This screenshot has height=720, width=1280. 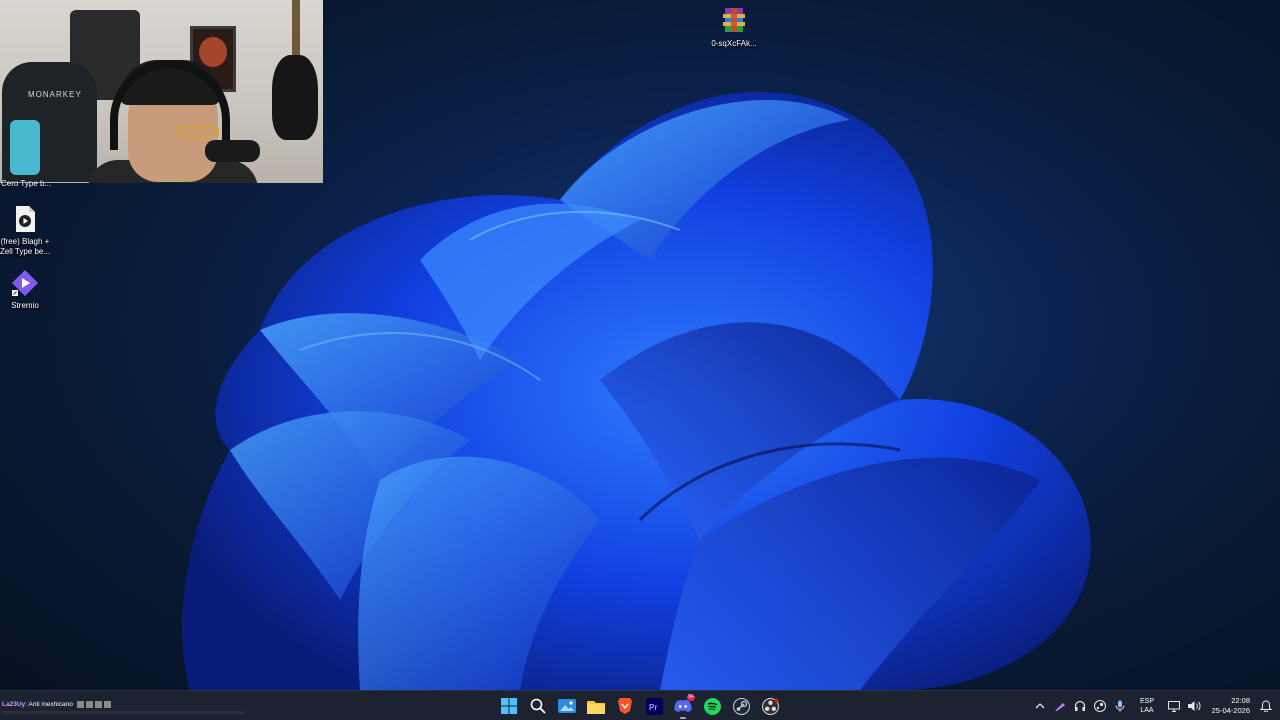 I want to click on search-icon, so click(x=538, y=706).